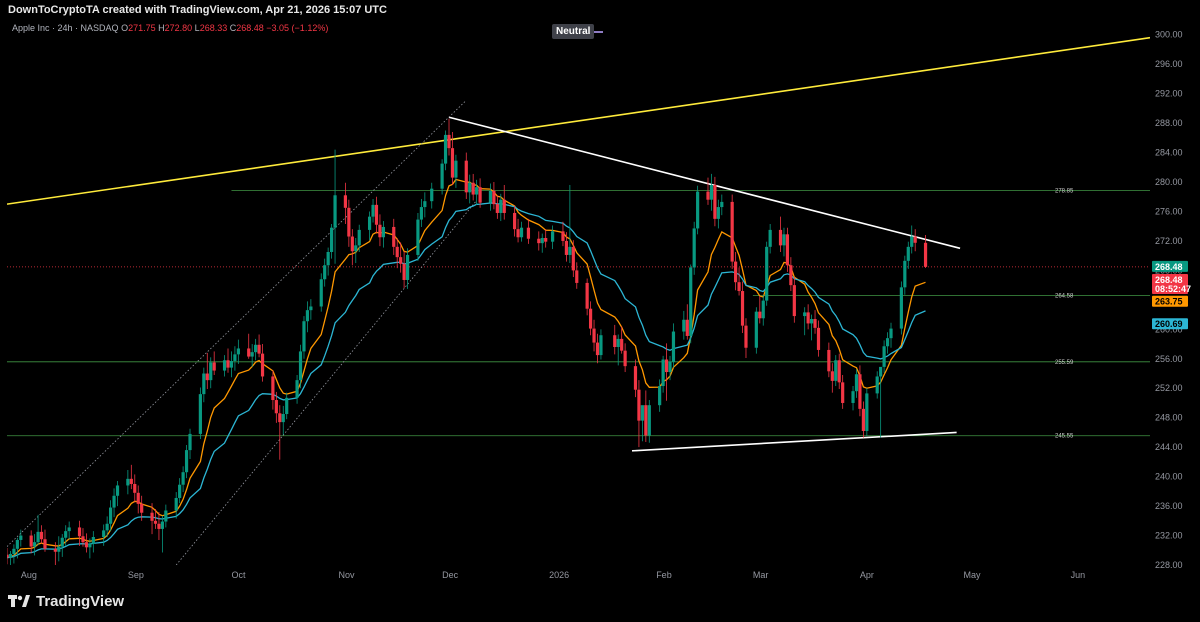 The image size is (1200, 622). I want to click on tradingview-logo: TradingView, so click(66, 601).